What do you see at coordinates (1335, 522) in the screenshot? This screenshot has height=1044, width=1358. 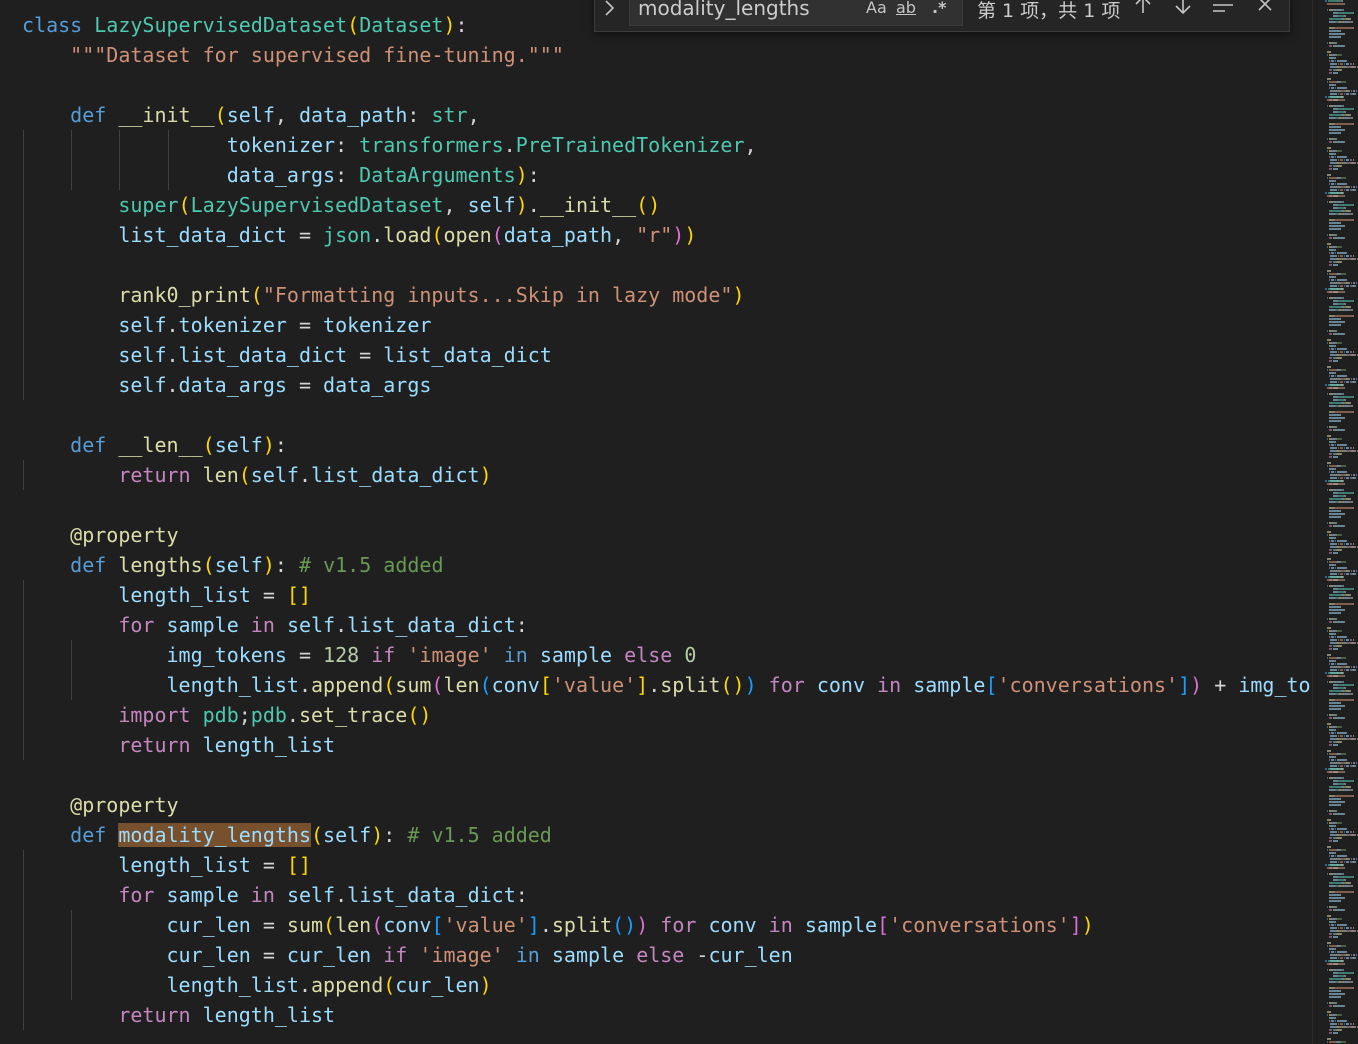 I see `minimap` at bounding box center [1335, 522].